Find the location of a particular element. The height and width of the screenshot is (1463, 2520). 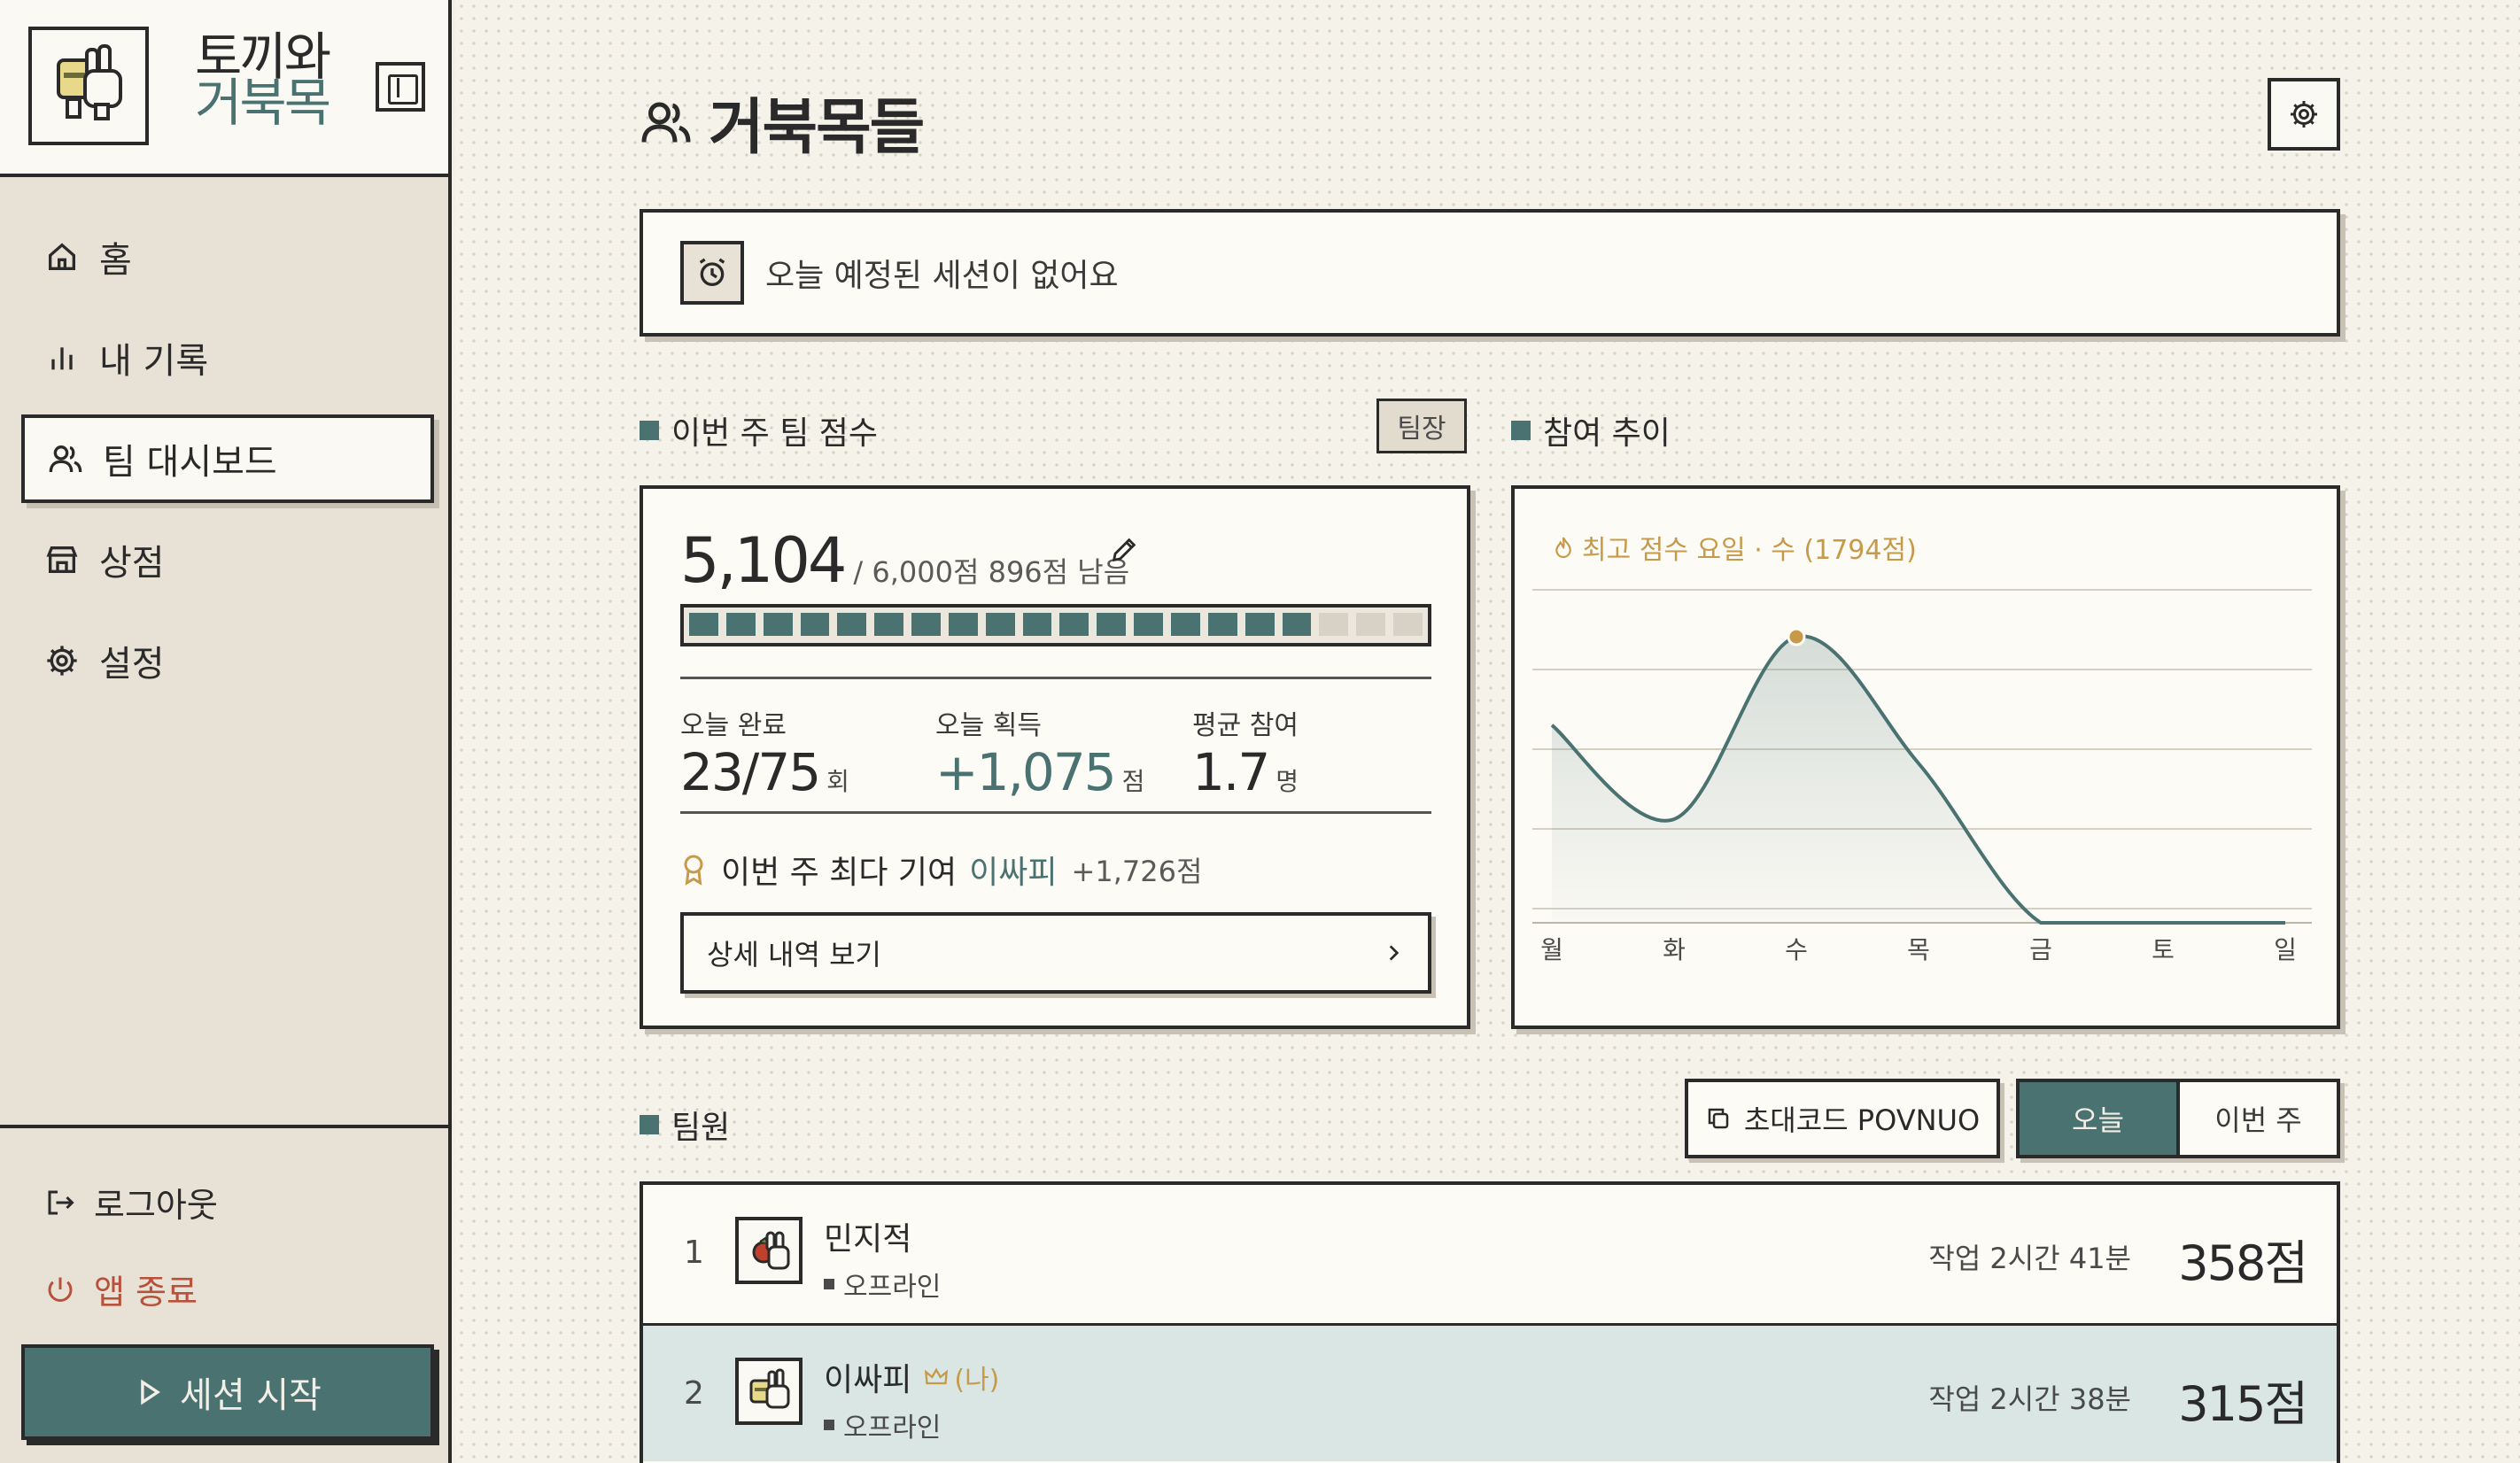

logout-label: 로그아웃 is located at coordinates (156, 1205).